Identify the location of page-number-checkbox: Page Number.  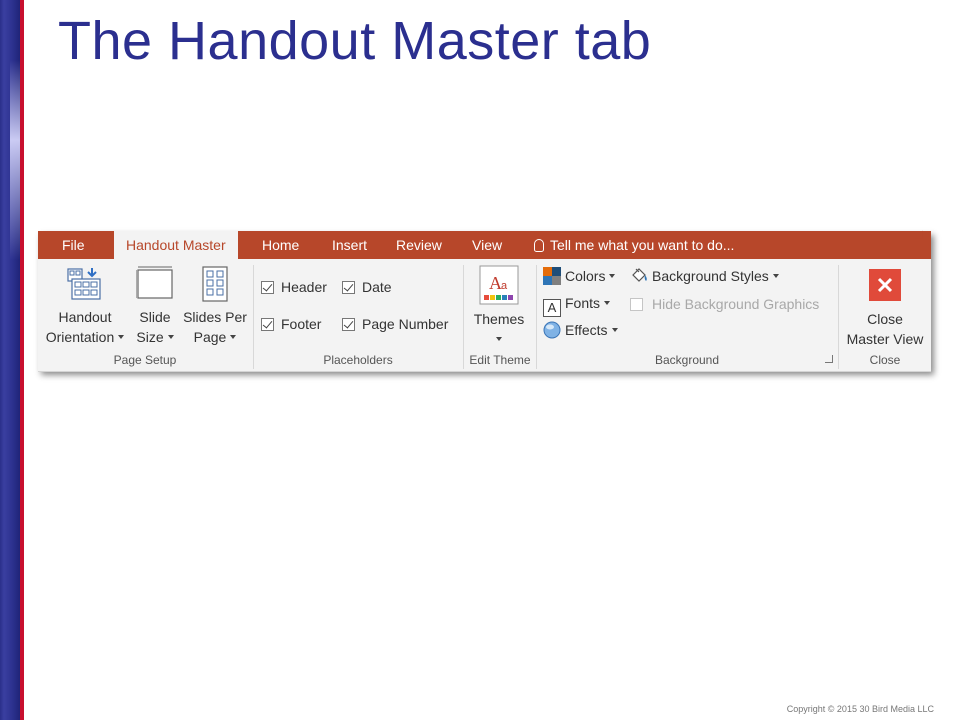
(395, 324).